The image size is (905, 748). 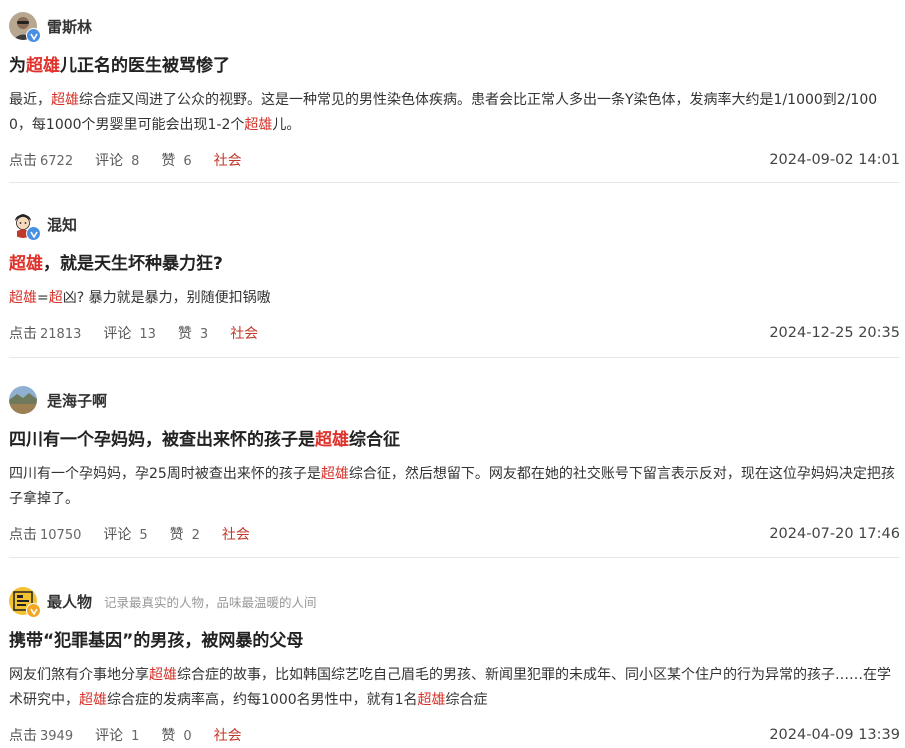 I want to click on summary-text: 凶? 暴力就是暴力，别随便扣锅嗷, so click(x=166, y=298).